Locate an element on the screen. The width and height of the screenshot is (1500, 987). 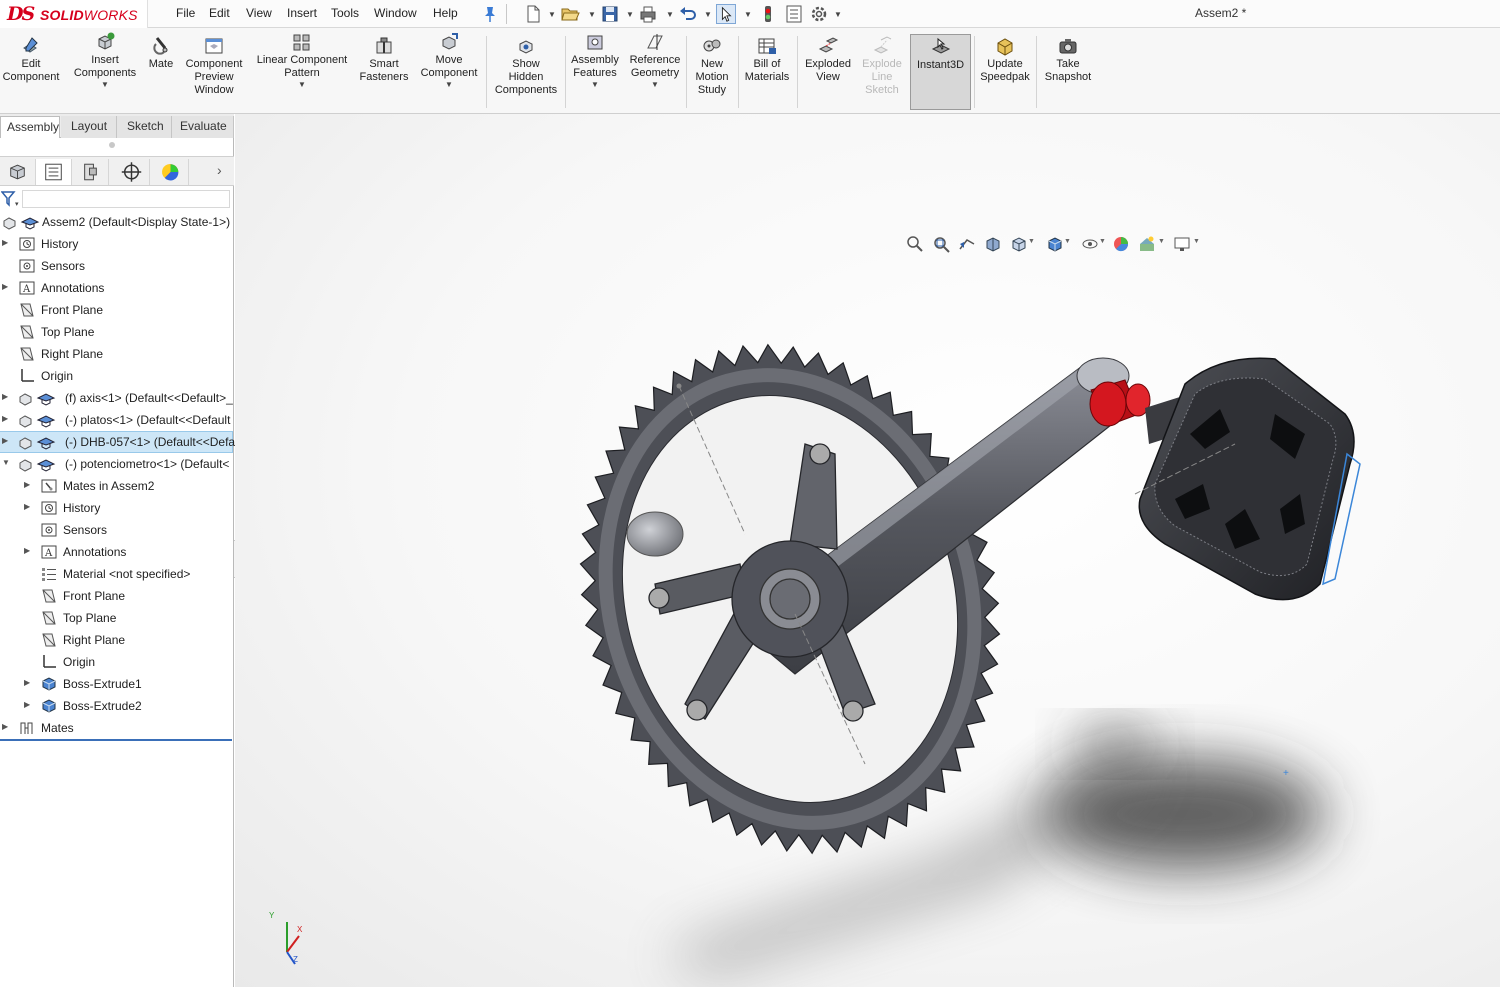
component-preview-window-button: Component Preview Window is located at coordinates (214, 66).